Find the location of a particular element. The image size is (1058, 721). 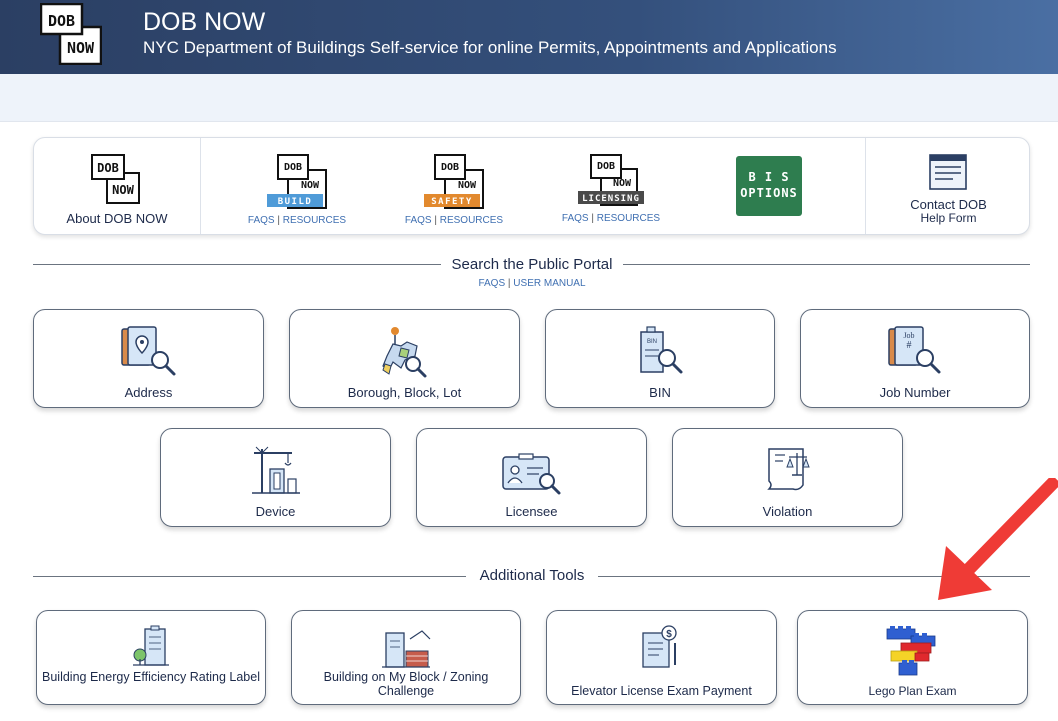

svg-text: Job is located at coordinates (908, 335).